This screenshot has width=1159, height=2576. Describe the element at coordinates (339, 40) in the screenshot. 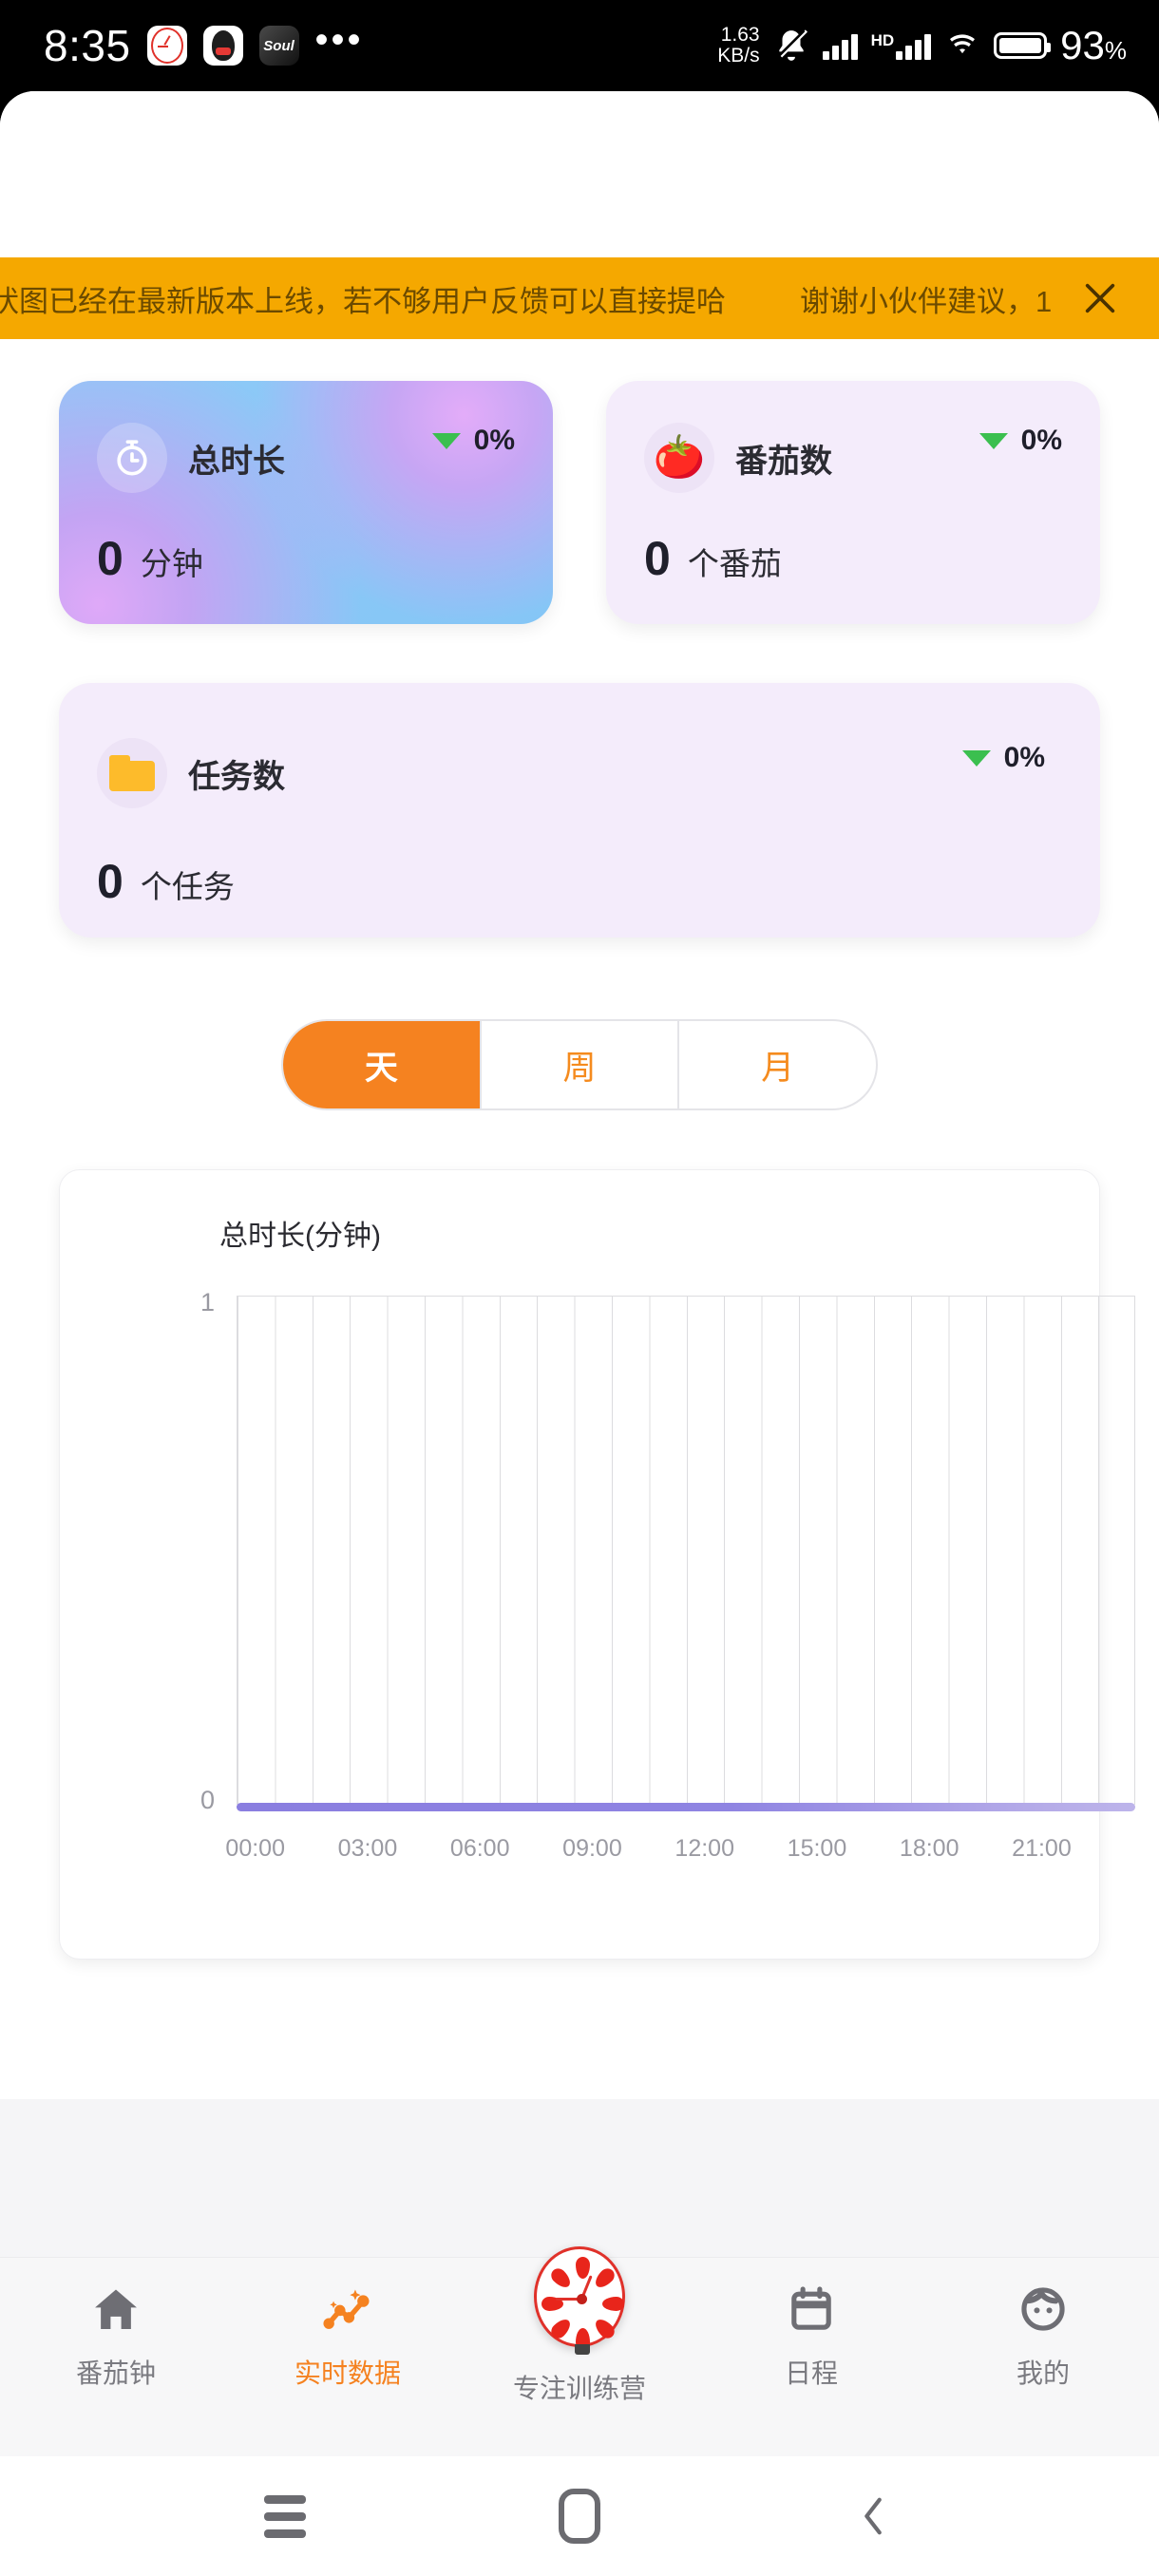

I see `status-bar-overflow-icon: •••` at that location.